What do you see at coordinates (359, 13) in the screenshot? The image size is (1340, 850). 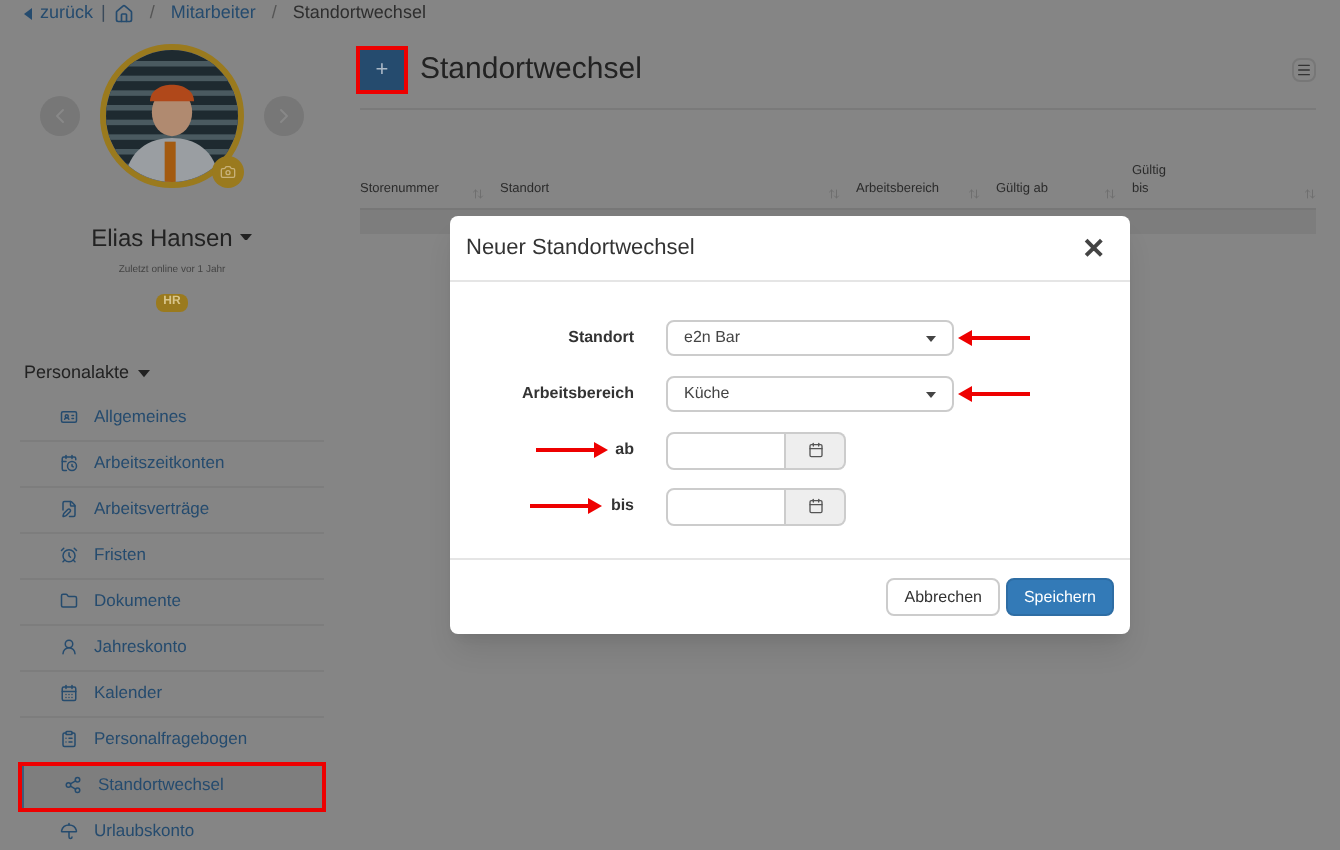 I see `breadcrumb-current: Standortwechsel` at bounding box center [359, 13].